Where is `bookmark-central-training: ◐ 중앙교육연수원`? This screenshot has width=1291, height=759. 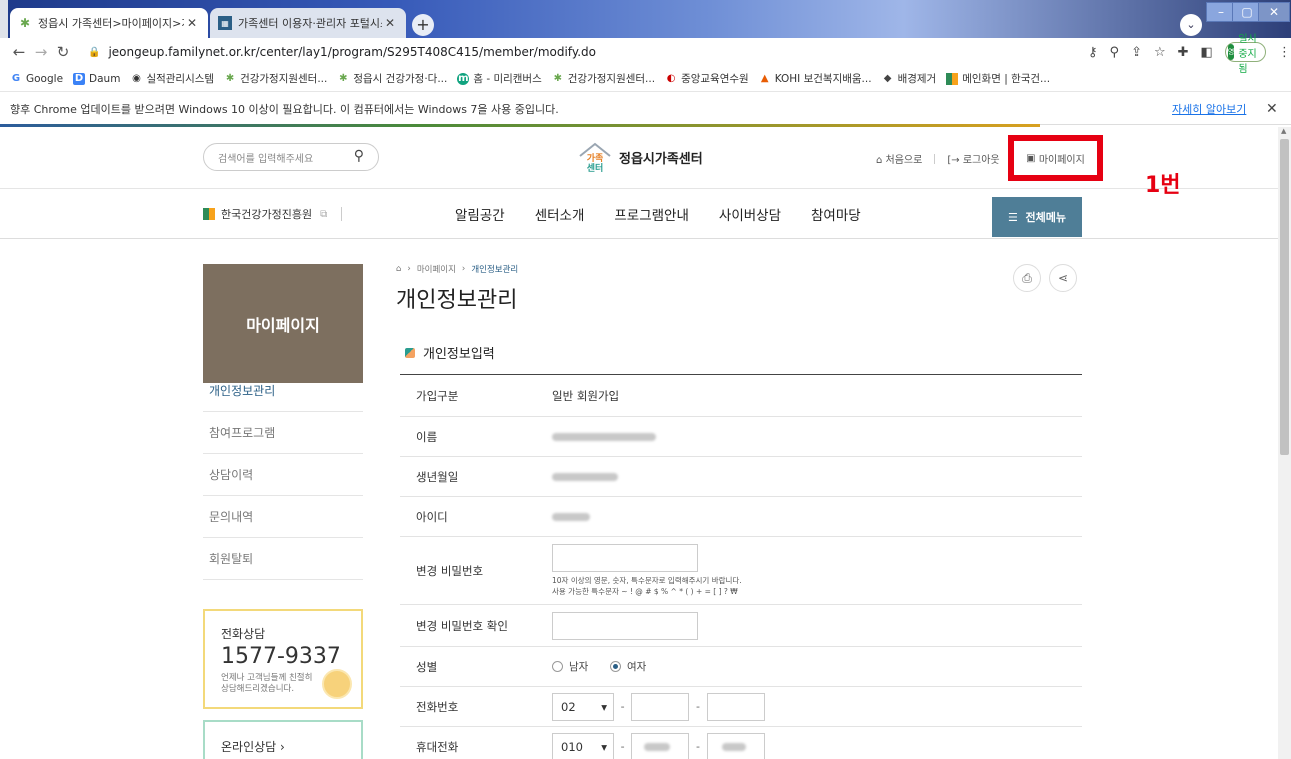
bookmark-central-training: ◐ 중앙교육연수원 is located at coordinates (707, 78).